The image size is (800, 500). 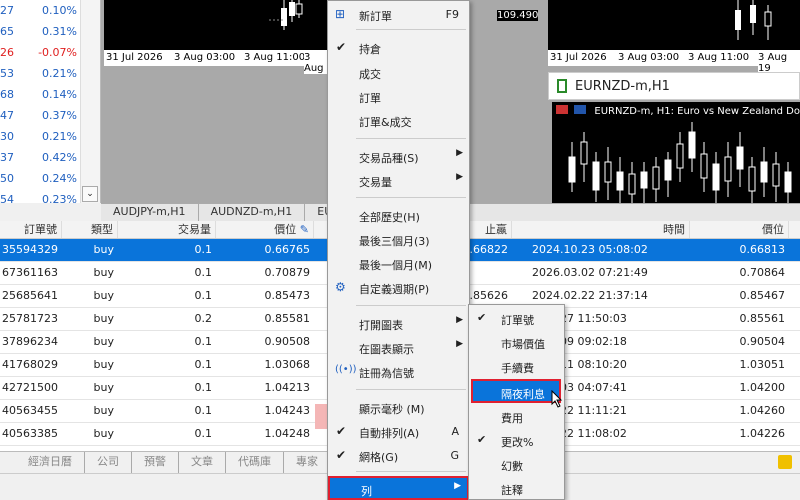 I want to click on order-id-cell: 37896234, so click(x=30, y=341).